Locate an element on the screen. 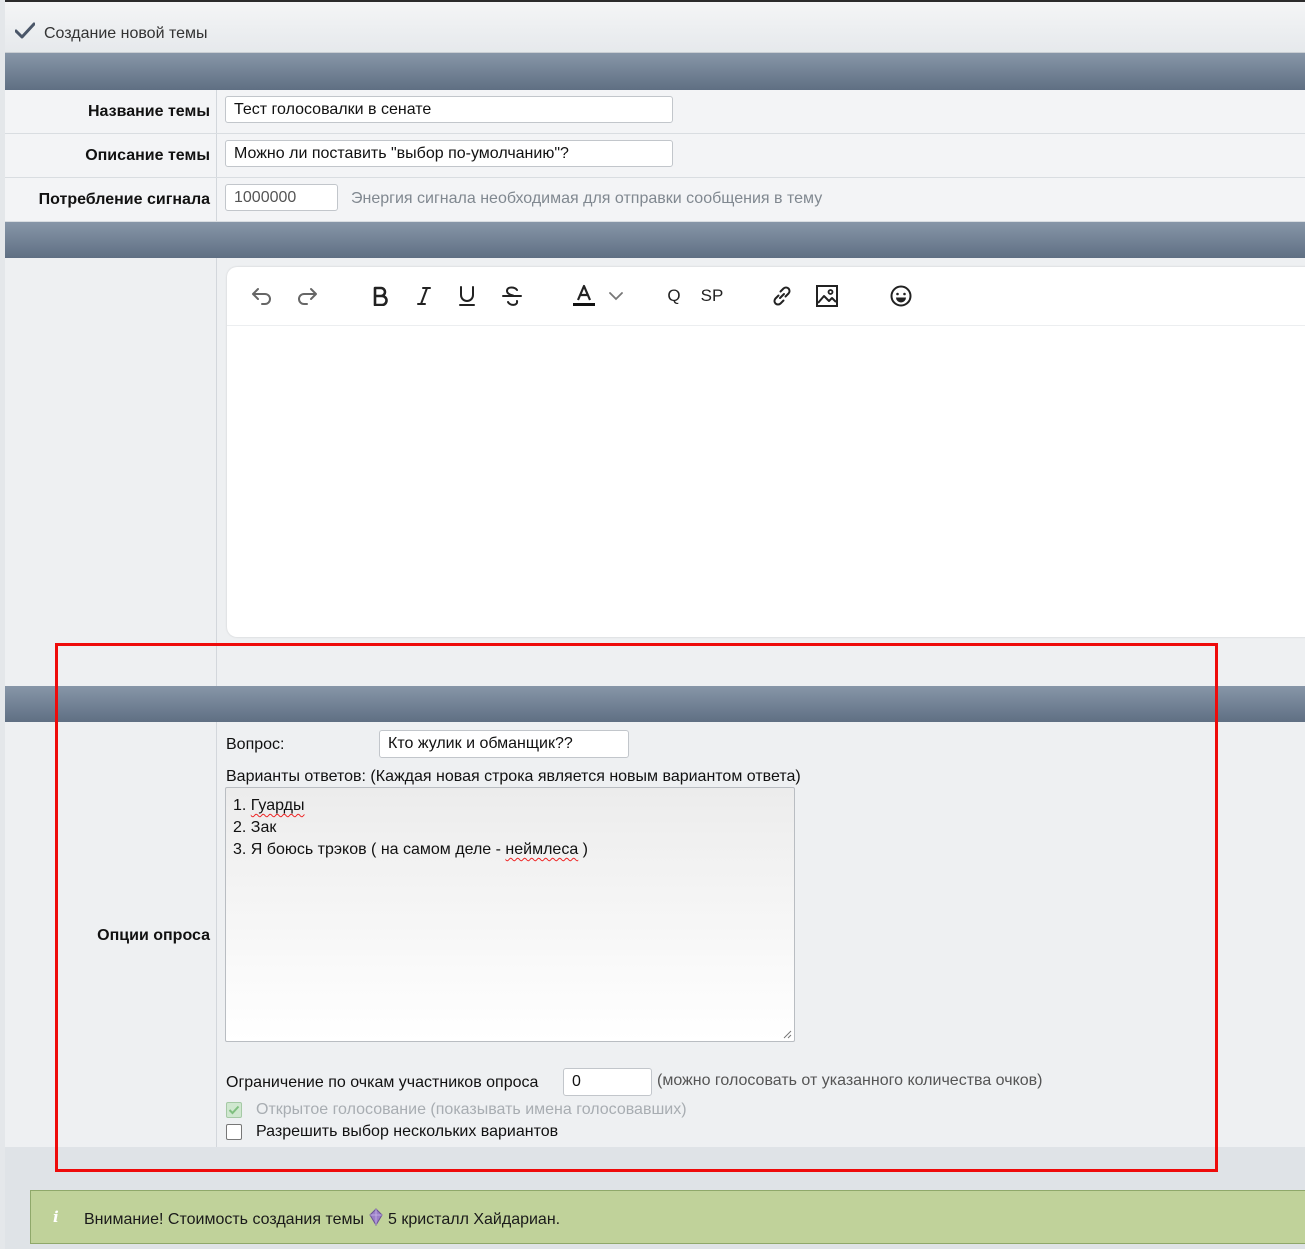 The height and width of the screenshot is (1249, 1305). image-icon is located at coordinates (827, 296).